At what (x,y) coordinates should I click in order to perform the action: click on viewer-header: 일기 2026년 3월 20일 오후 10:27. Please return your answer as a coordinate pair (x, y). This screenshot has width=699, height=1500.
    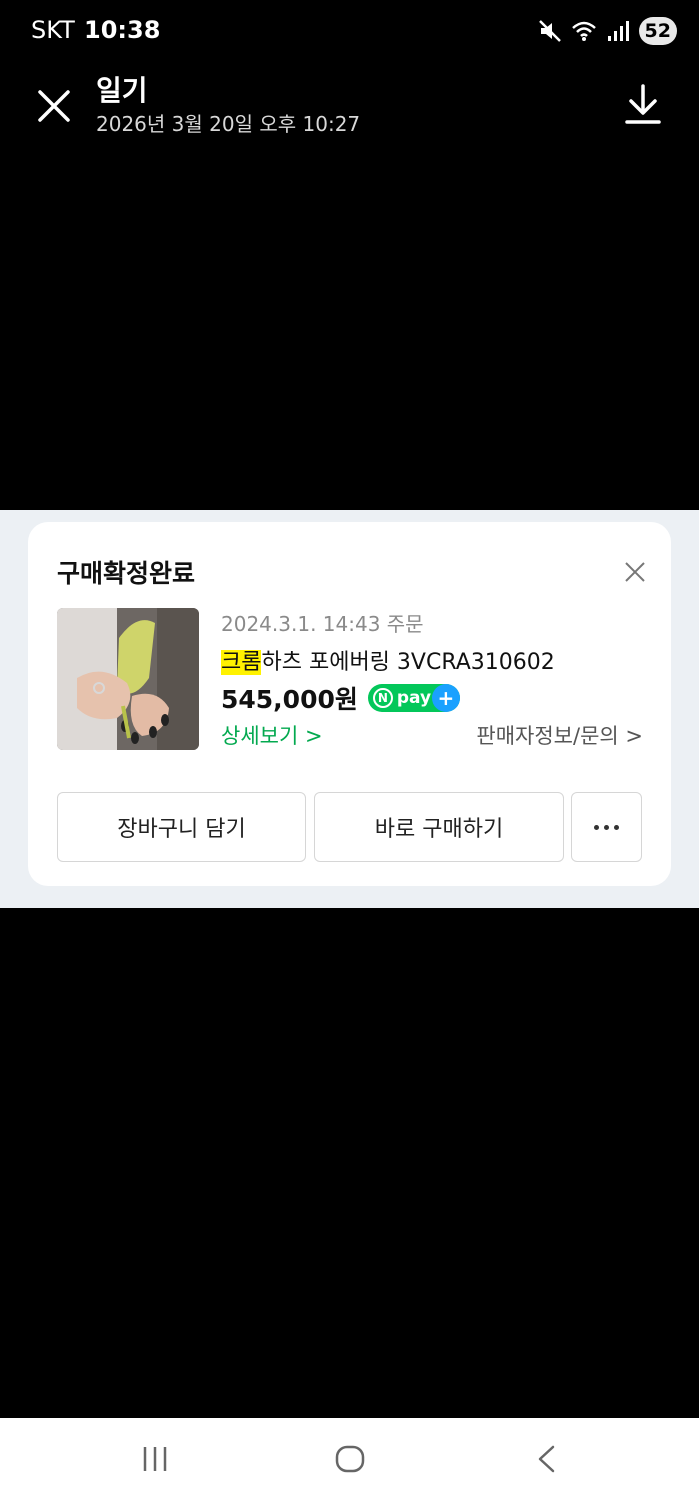
    Looking at the image, I should click on (349, 105).